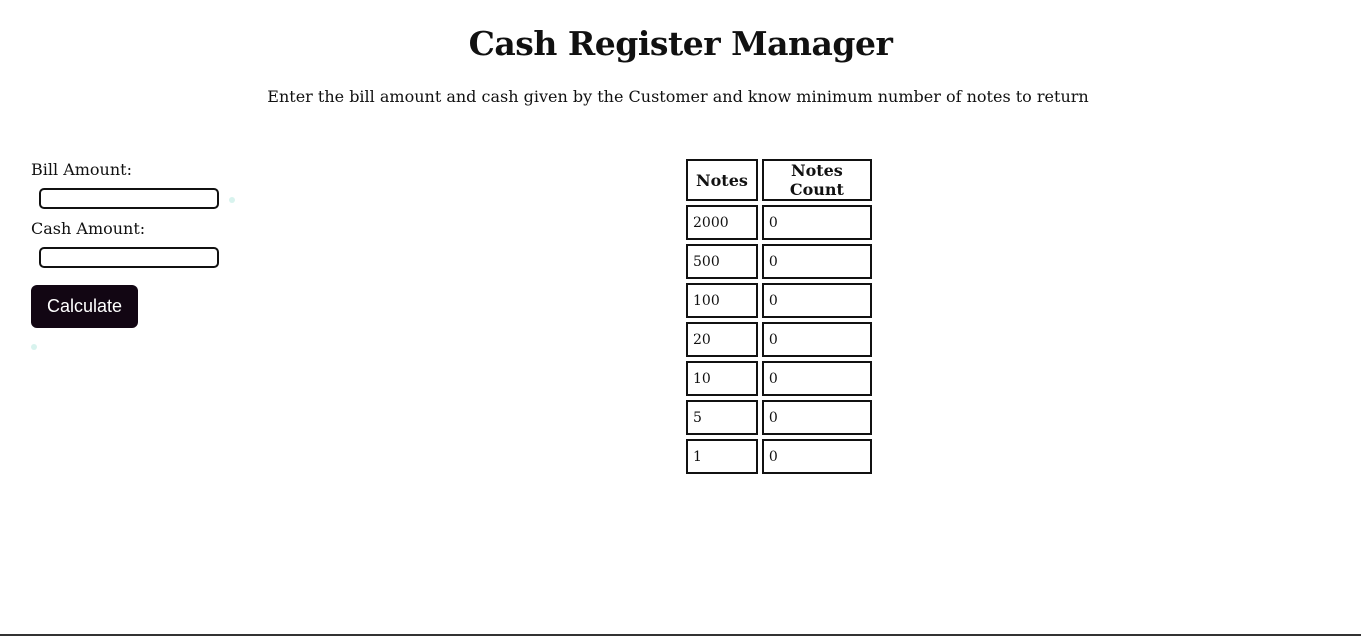  I want to click on table-row: 20 0, so click(779, 339).